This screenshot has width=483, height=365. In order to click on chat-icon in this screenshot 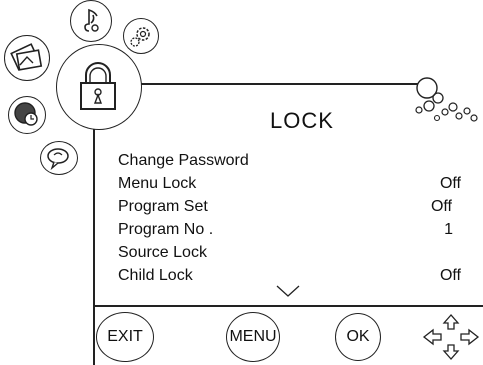, I will do `click(58, 159)`.